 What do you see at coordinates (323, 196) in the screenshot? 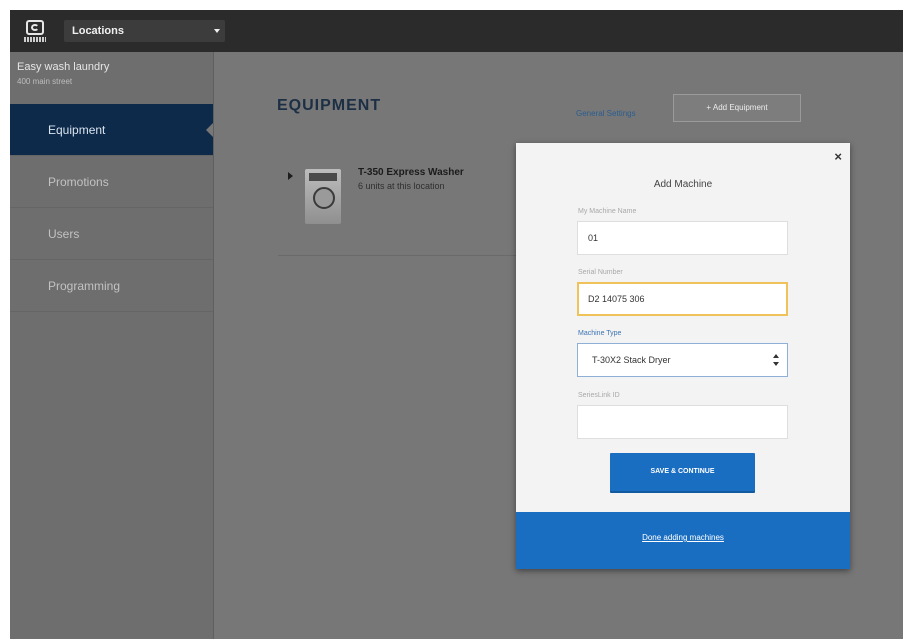
I see `washer-thumbnail` at bounding box center [323, 196].